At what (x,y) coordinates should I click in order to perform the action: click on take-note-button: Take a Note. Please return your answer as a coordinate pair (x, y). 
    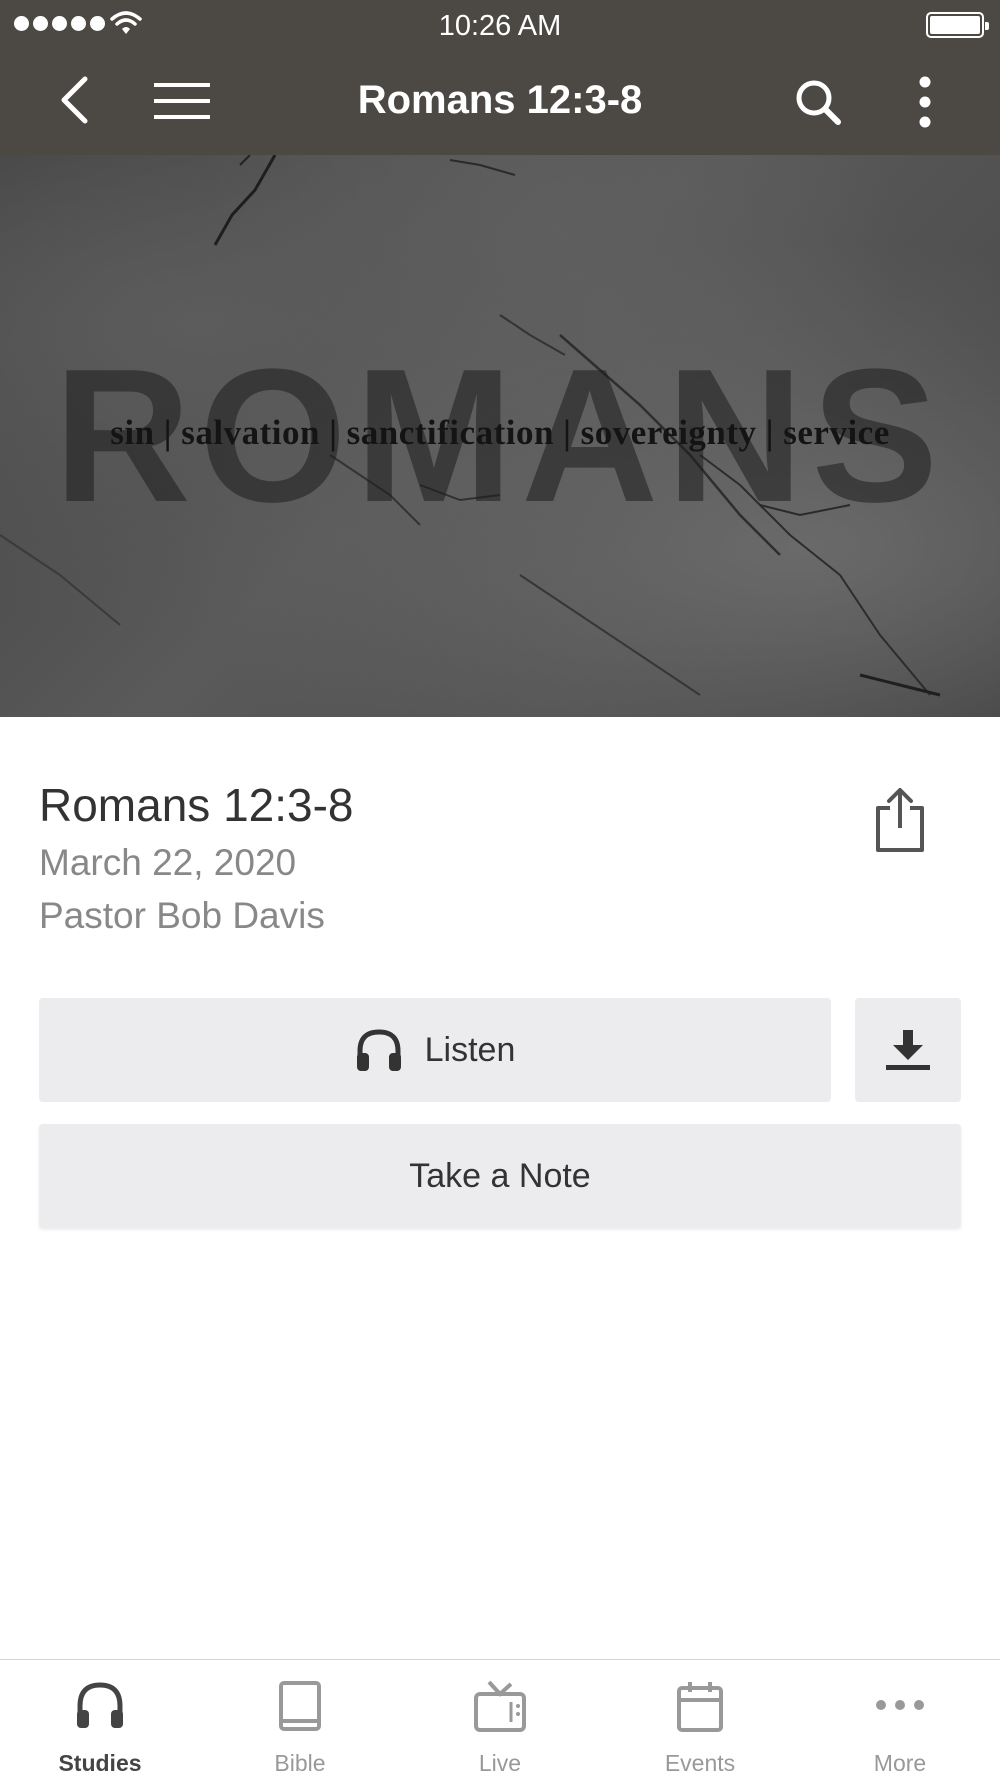
    Looking at the image, I should click on (500, 1176).